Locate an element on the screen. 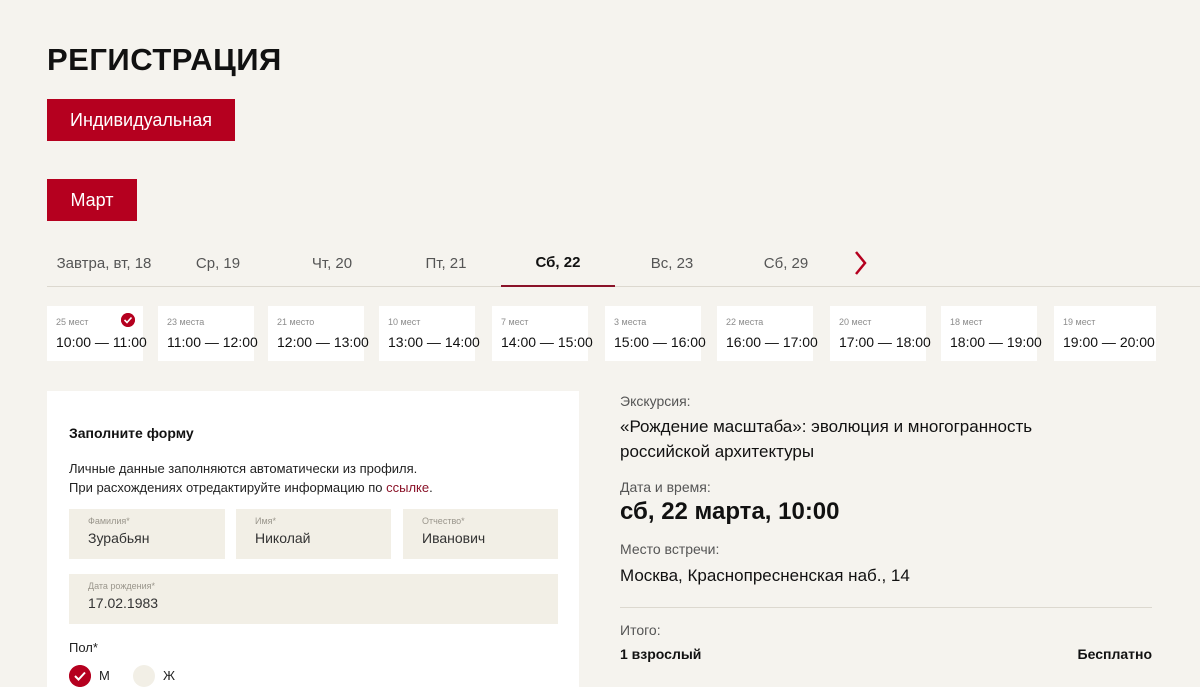 This screenshot has height=687, width=1200. birthdate-field: Дата рождения* 17.02.1983 is located at coordinates (313, 599).